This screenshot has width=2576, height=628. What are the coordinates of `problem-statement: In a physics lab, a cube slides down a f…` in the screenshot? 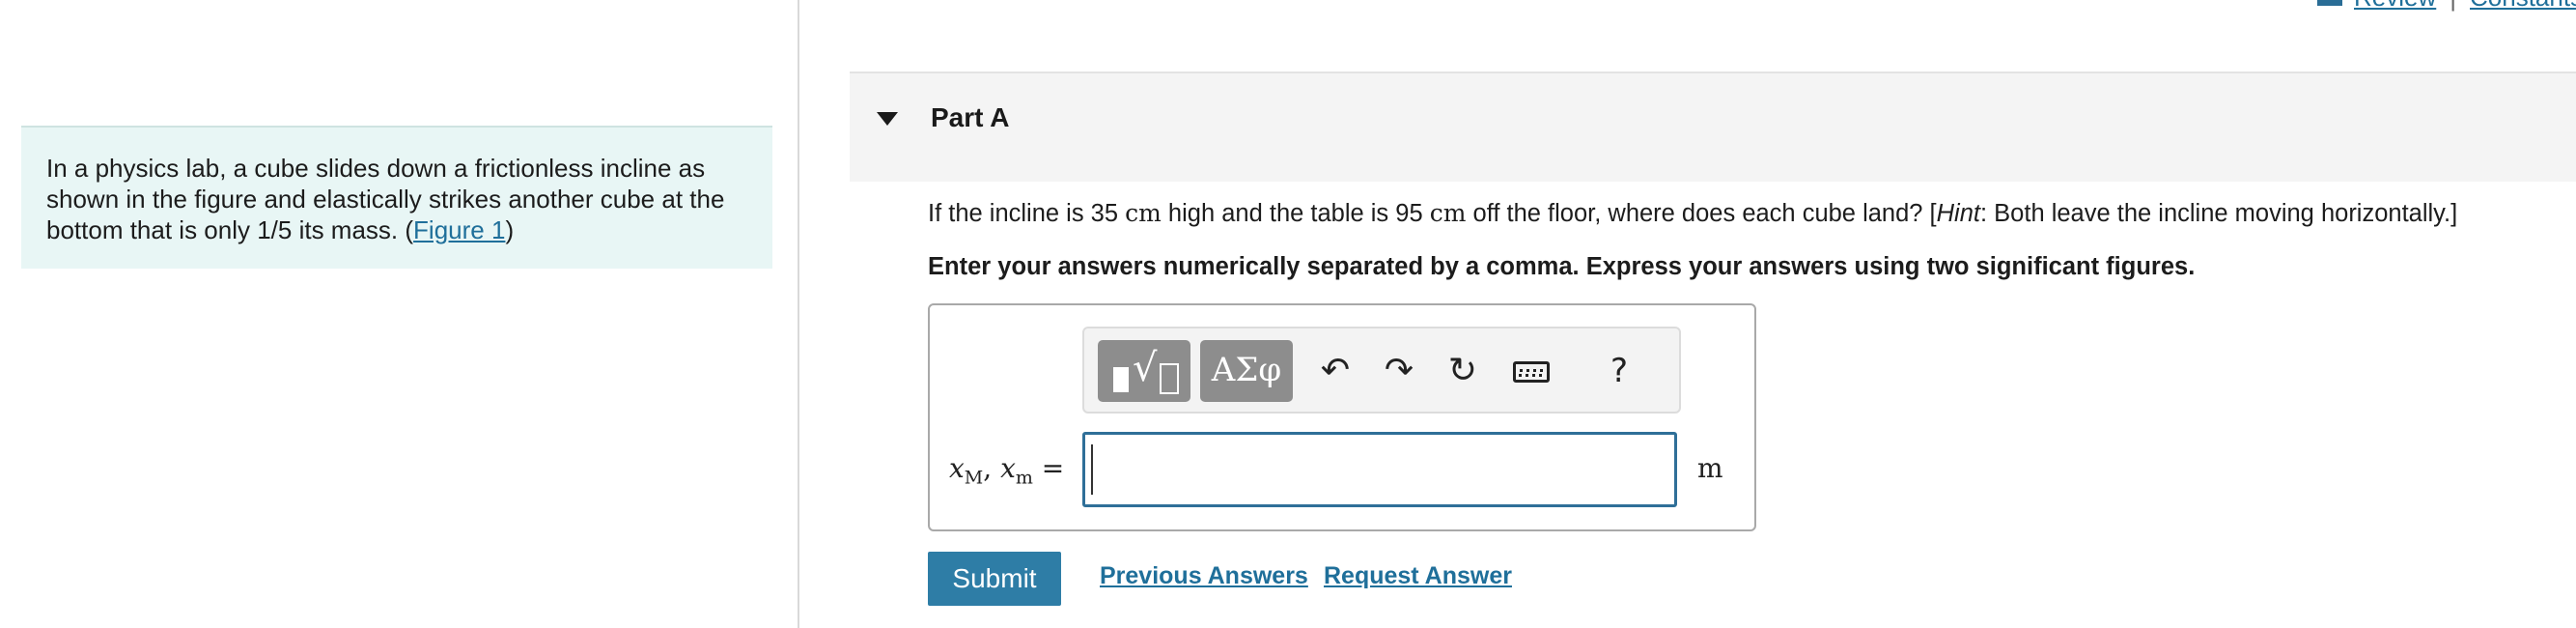 It's located at (397, 197).